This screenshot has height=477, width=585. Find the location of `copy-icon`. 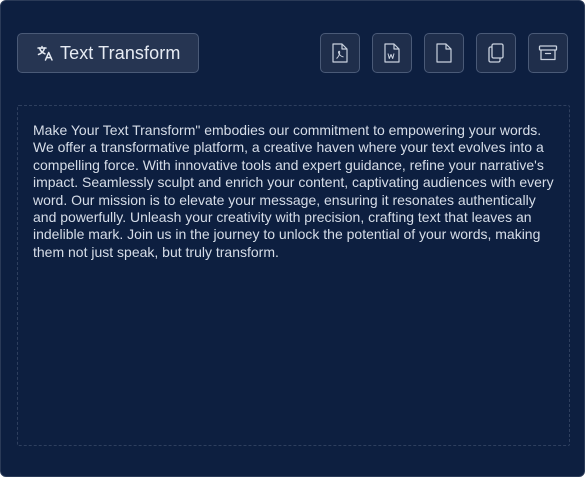

copy-icon is located at coordinates (496, 53).